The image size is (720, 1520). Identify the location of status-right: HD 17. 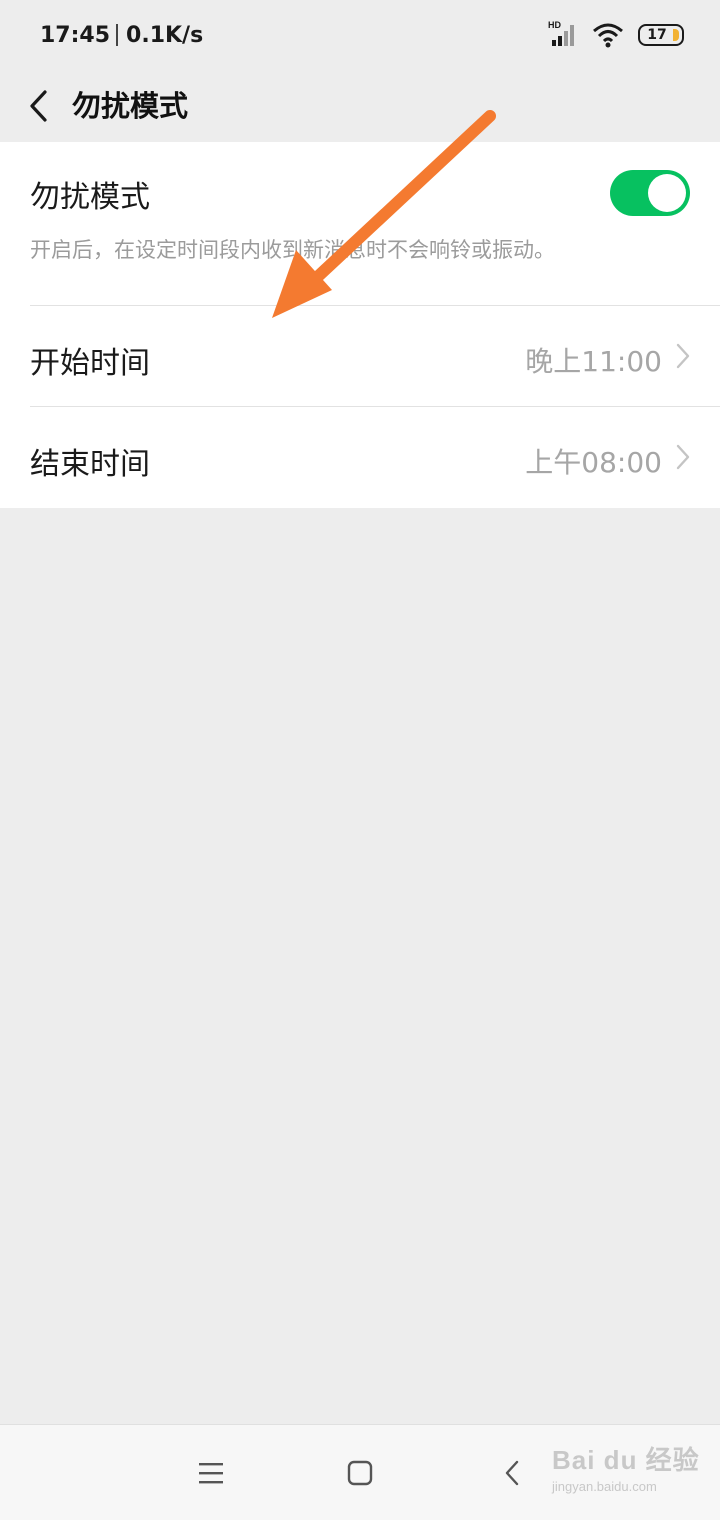
(616, 35).